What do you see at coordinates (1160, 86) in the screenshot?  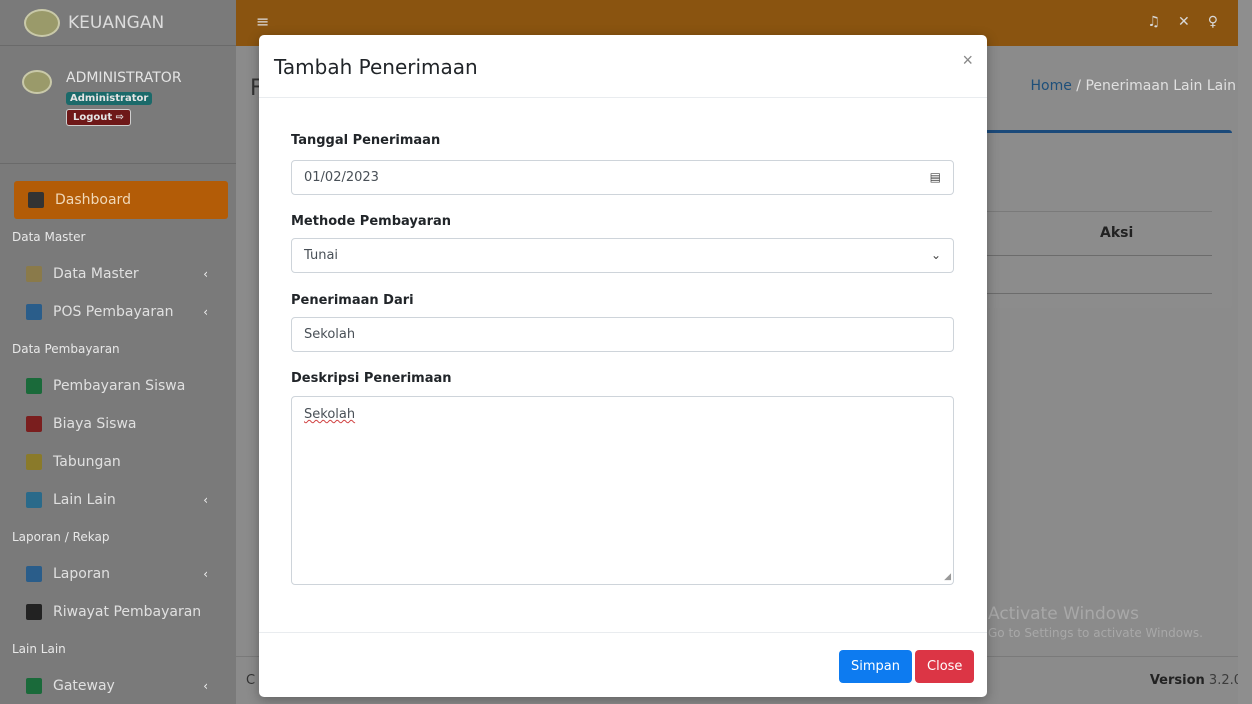 I see `breadcrumb-current: Penerimaan Lain Lain` at bounding box center [1160, 86].